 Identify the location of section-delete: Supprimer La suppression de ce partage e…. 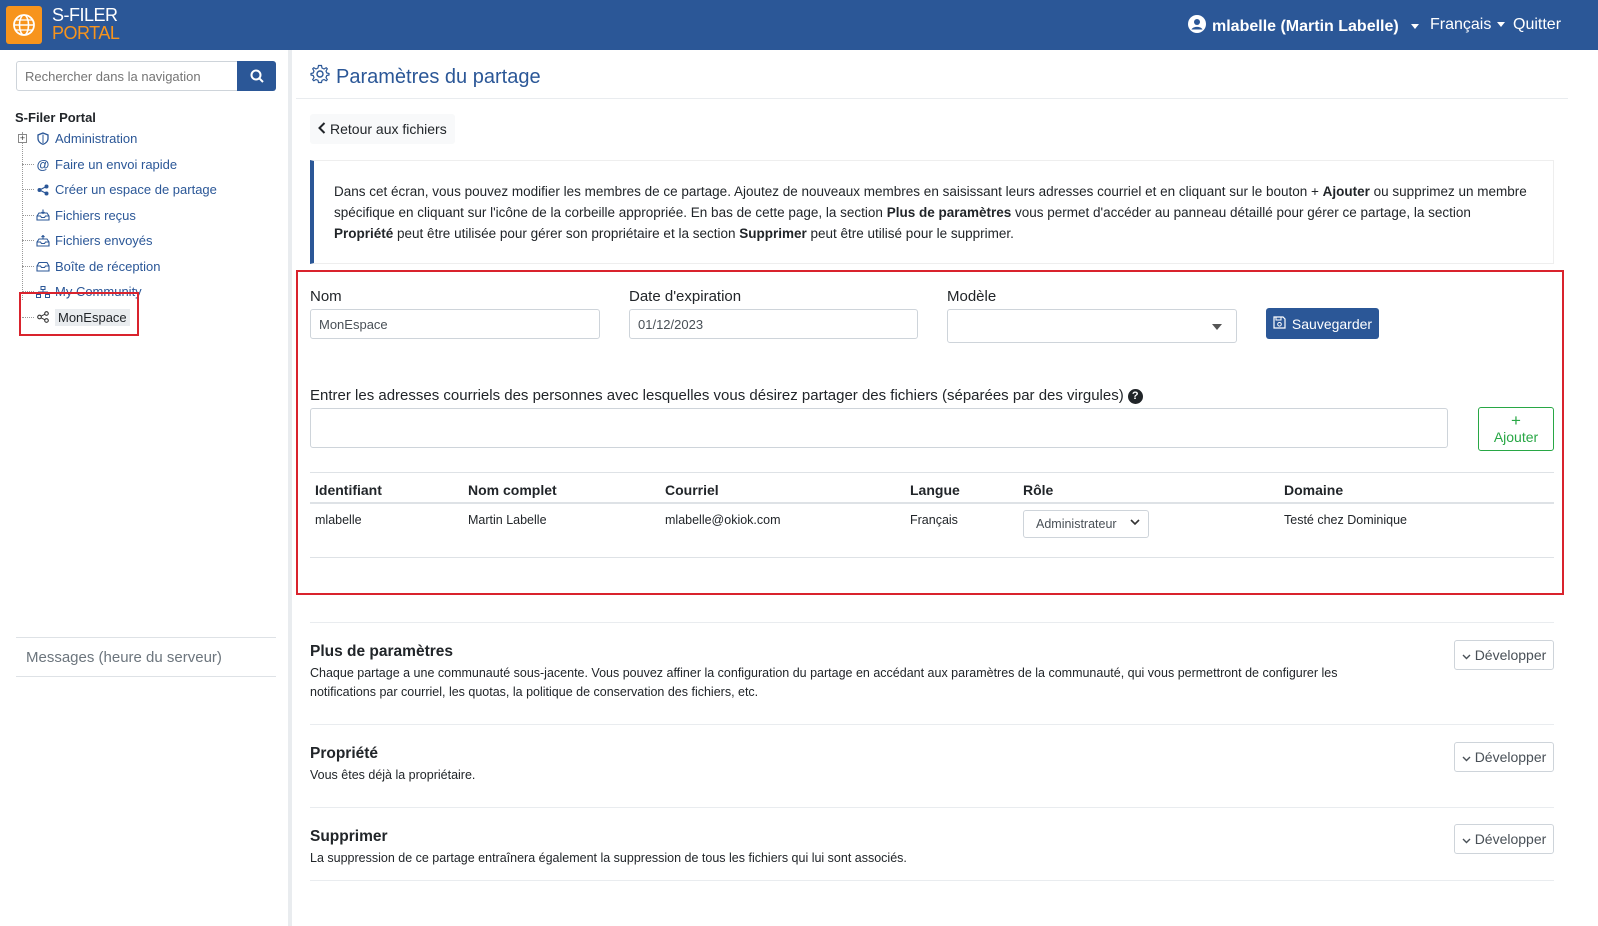
(932, 843).